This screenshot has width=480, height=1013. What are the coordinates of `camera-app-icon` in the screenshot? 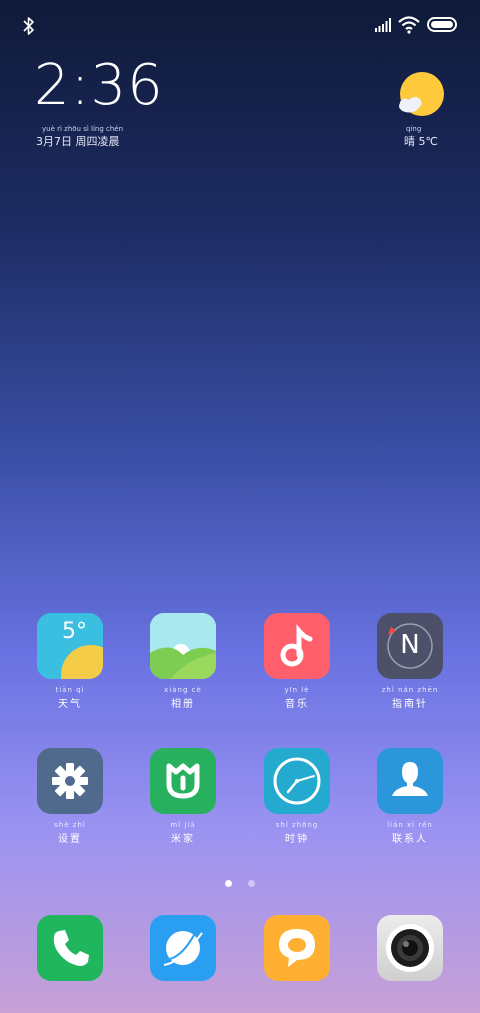 It's located at (410, 948).